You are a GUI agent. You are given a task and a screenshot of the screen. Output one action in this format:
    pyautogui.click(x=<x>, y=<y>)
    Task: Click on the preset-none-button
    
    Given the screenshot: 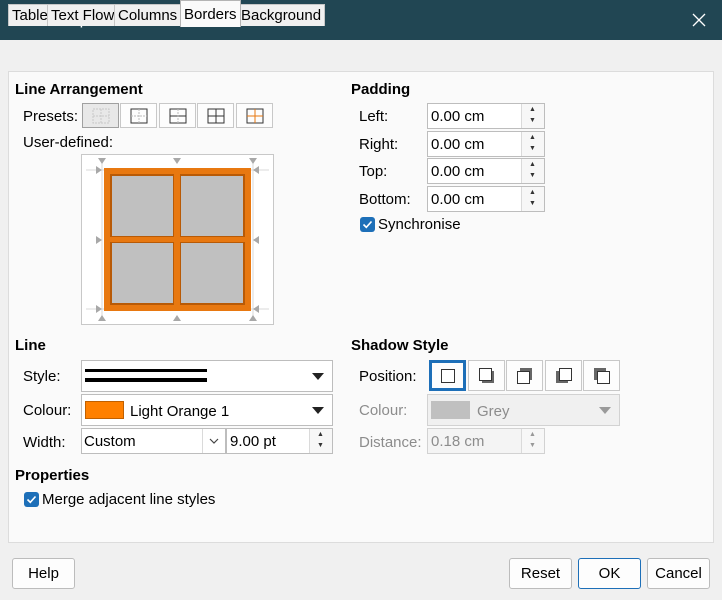 What is the action you would take?
    pyautogui.click(x=100, y=115)
    